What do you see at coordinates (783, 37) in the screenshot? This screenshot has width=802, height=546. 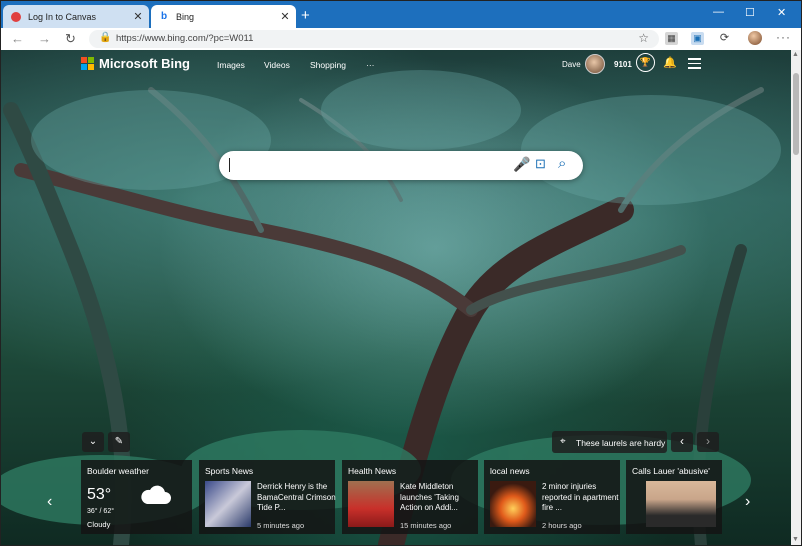 I see `more-menu-icon: ···` at bounding box center [783, 37].